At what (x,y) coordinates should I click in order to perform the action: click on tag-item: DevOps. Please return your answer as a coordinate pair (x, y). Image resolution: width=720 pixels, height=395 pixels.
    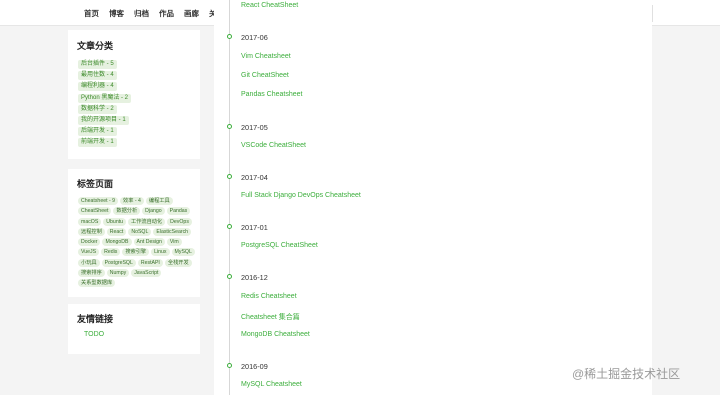
    Looking at the image, I should click on (179, 221).